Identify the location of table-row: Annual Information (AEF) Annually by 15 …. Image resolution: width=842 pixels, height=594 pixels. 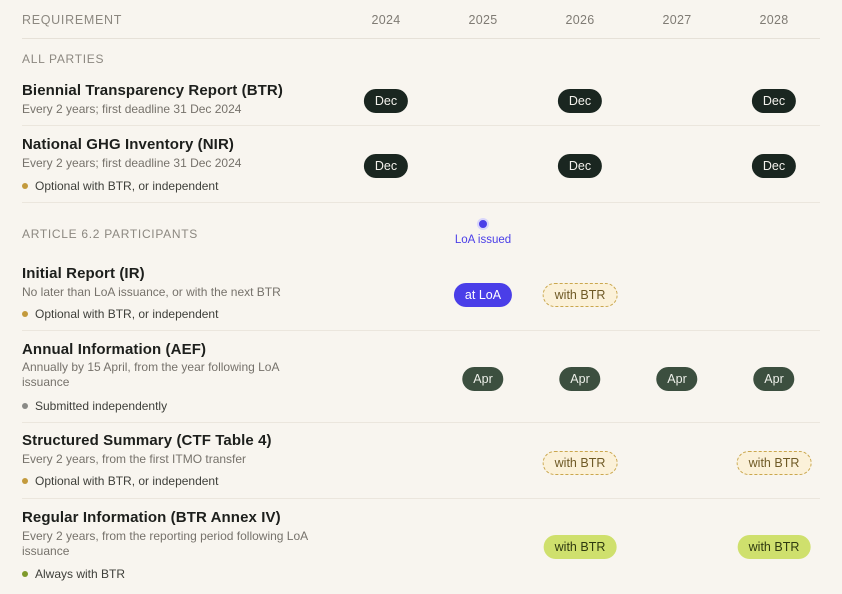
(421, 377).